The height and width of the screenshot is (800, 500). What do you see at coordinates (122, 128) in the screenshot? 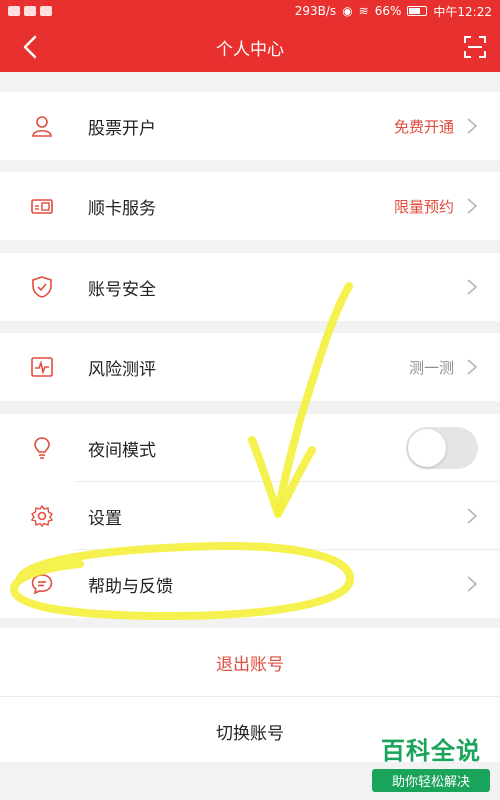
I see `menu-label: 股票开户` at bounding box center [122, 128].